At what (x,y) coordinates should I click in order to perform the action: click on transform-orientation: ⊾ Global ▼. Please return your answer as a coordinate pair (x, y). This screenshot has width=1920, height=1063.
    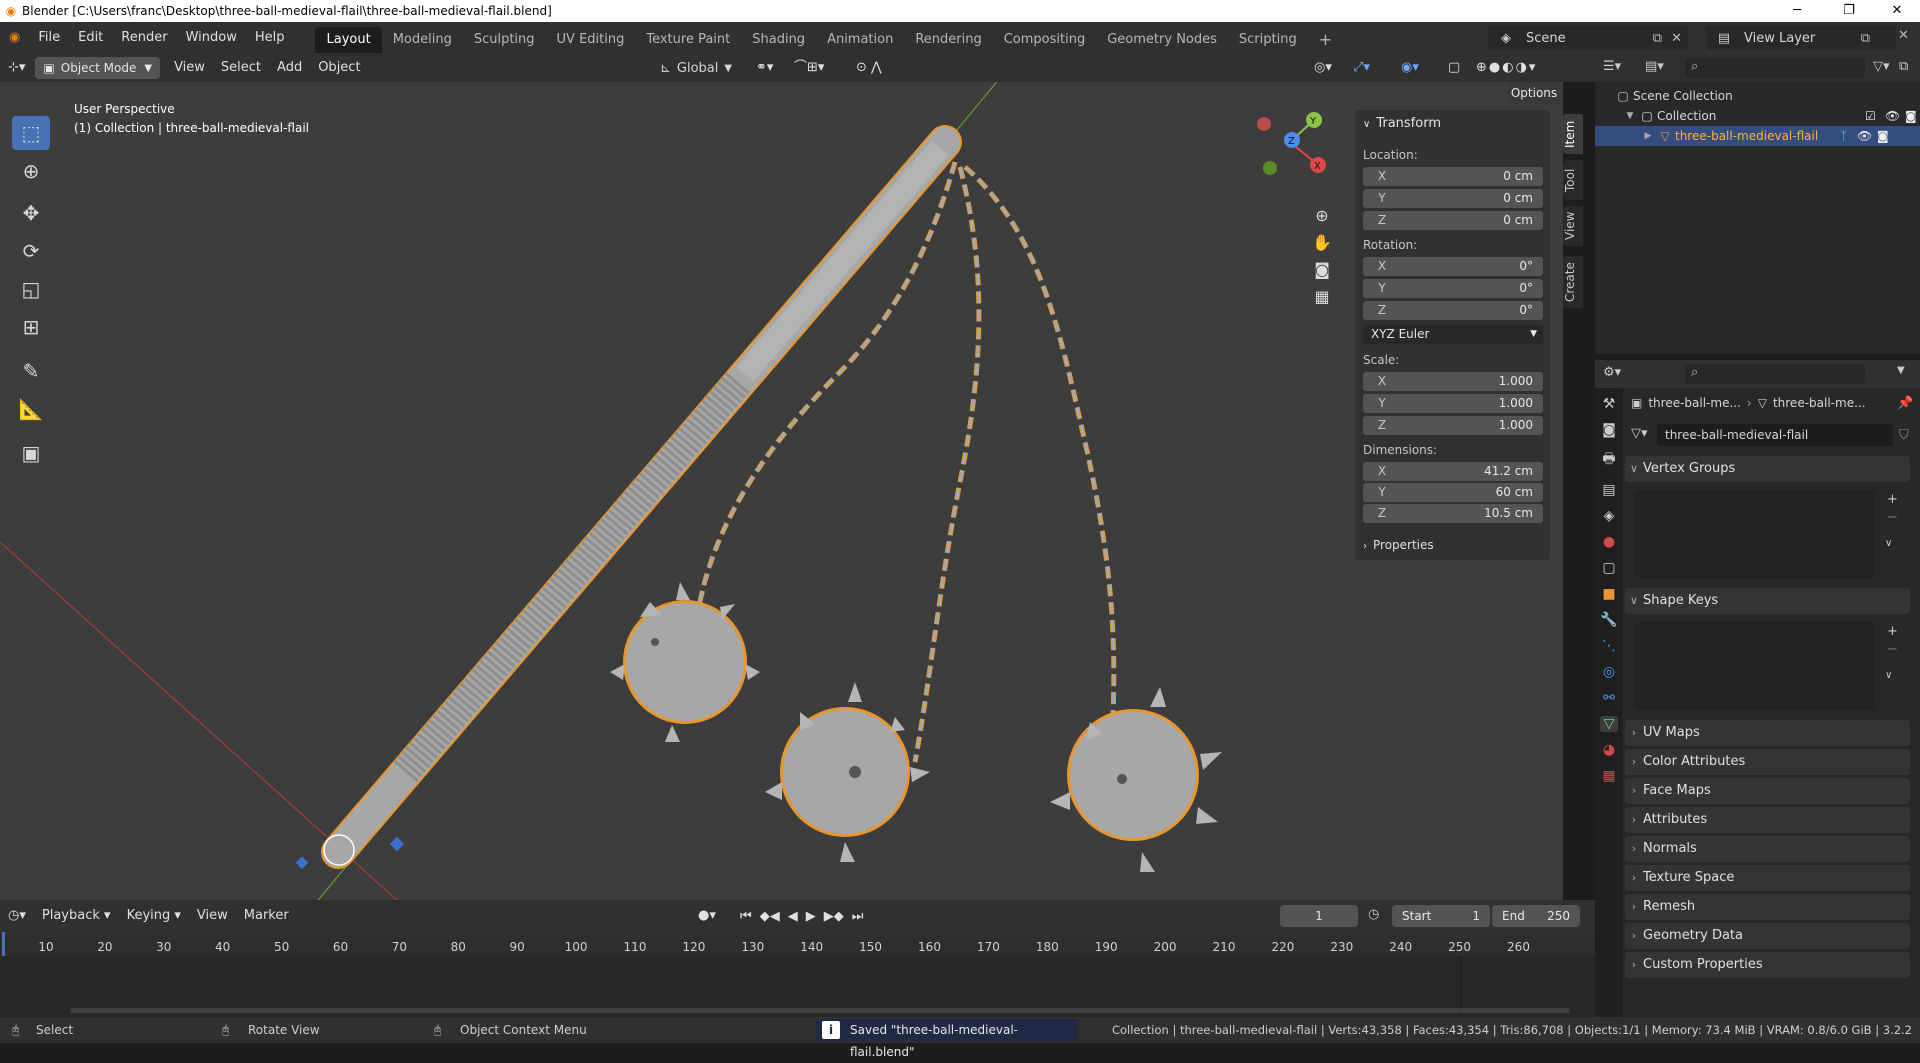
    Looking at the image, I should click on (696, 68).